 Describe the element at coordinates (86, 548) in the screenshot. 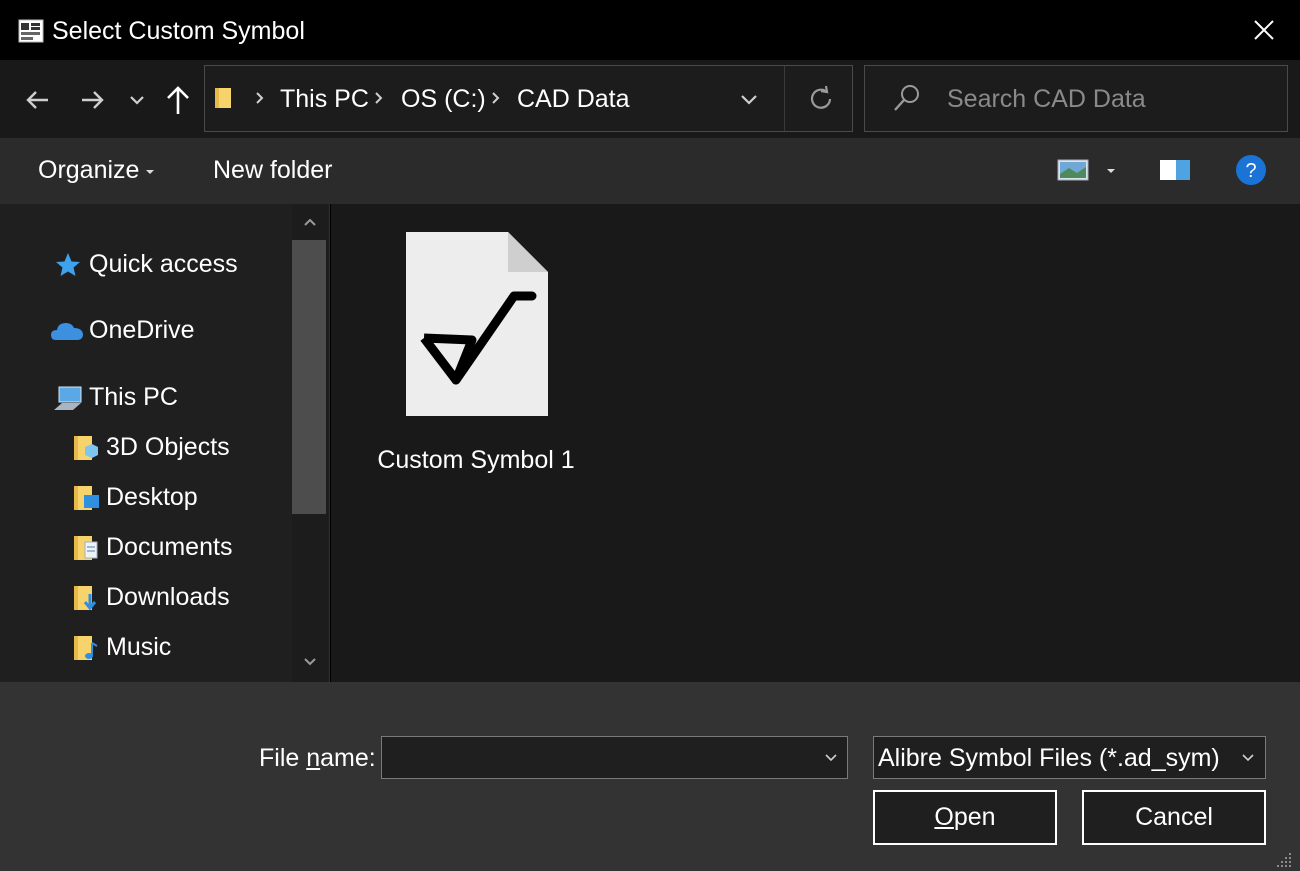

I see `documents-folder-icon` at that location.